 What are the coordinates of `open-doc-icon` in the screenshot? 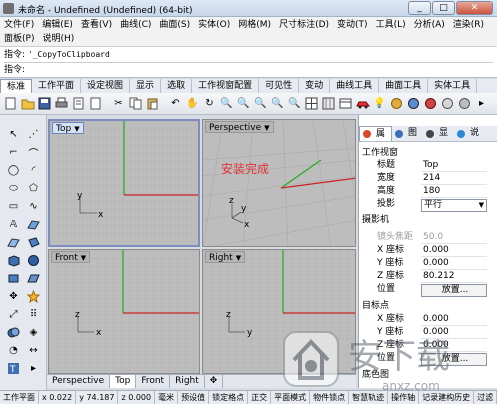 It's located at (95, 103).